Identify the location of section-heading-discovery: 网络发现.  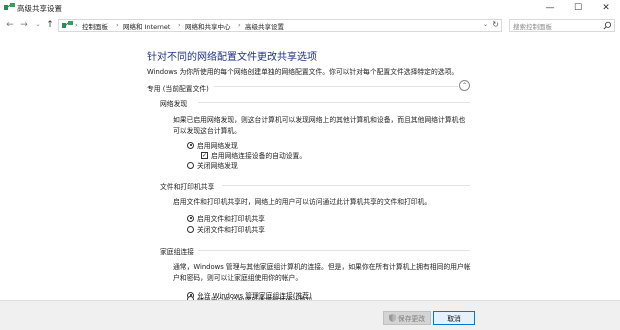
(174, 104).